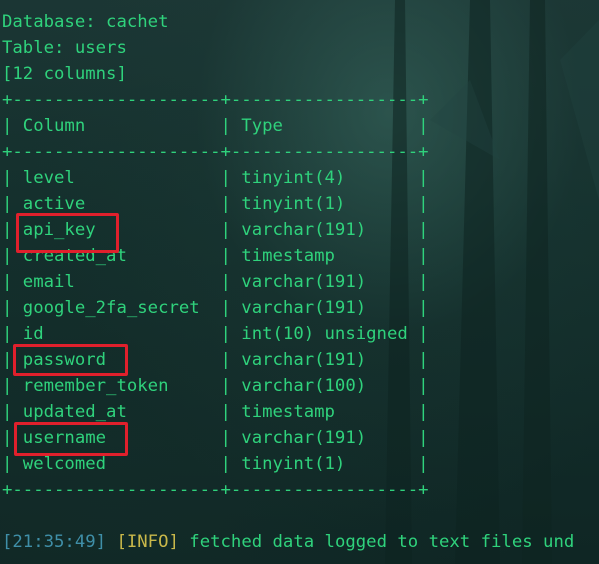 The width and height of the screenshot is (599, 564). What do you see at coordinates (147, 542) in the screenshot?
I see `log-level: INFO` at bounding box center [147, 542].